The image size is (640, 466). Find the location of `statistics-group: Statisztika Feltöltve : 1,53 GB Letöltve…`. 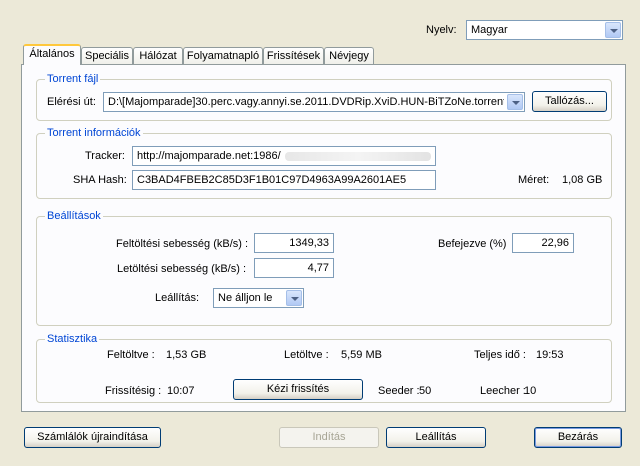

statistics-group: Statisztika Feltöltve : 1,53 GB Letöltve… is located at coordinates (324, 368).